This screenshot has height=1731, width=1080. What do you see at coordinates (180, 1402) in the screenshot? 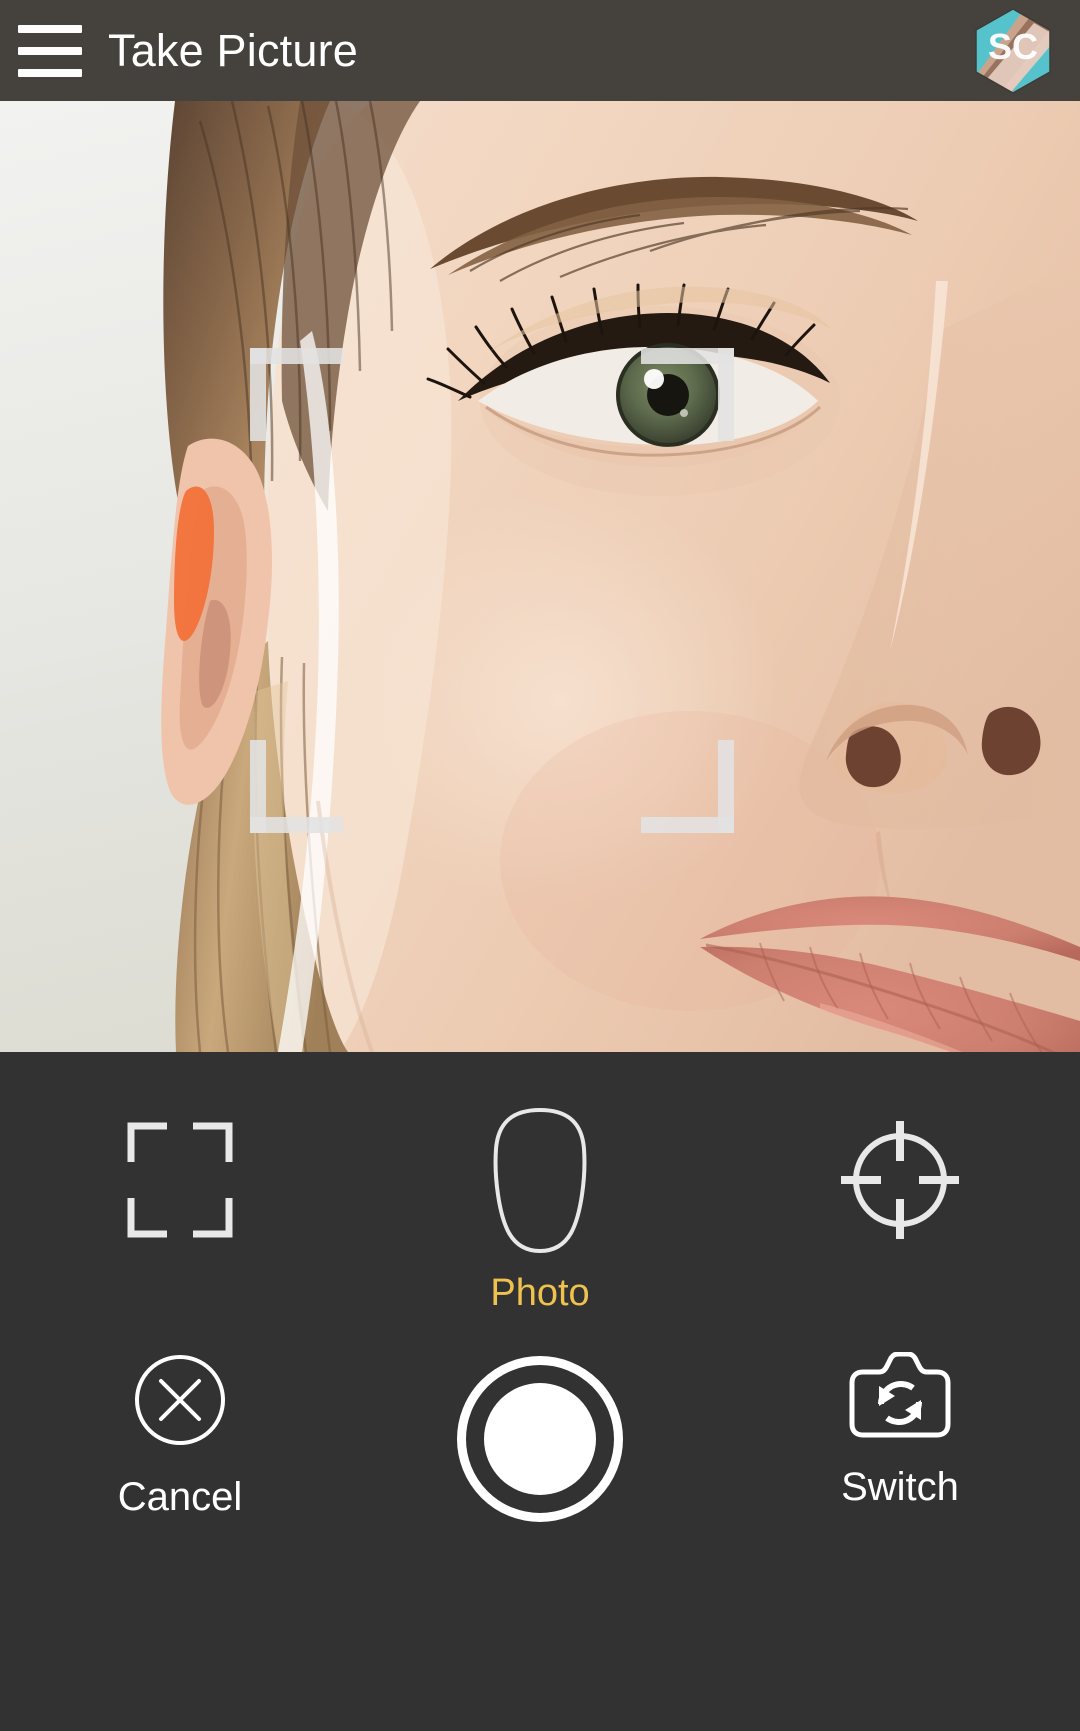
I see `close-circle-icon` at bounding box center [180, 1402].